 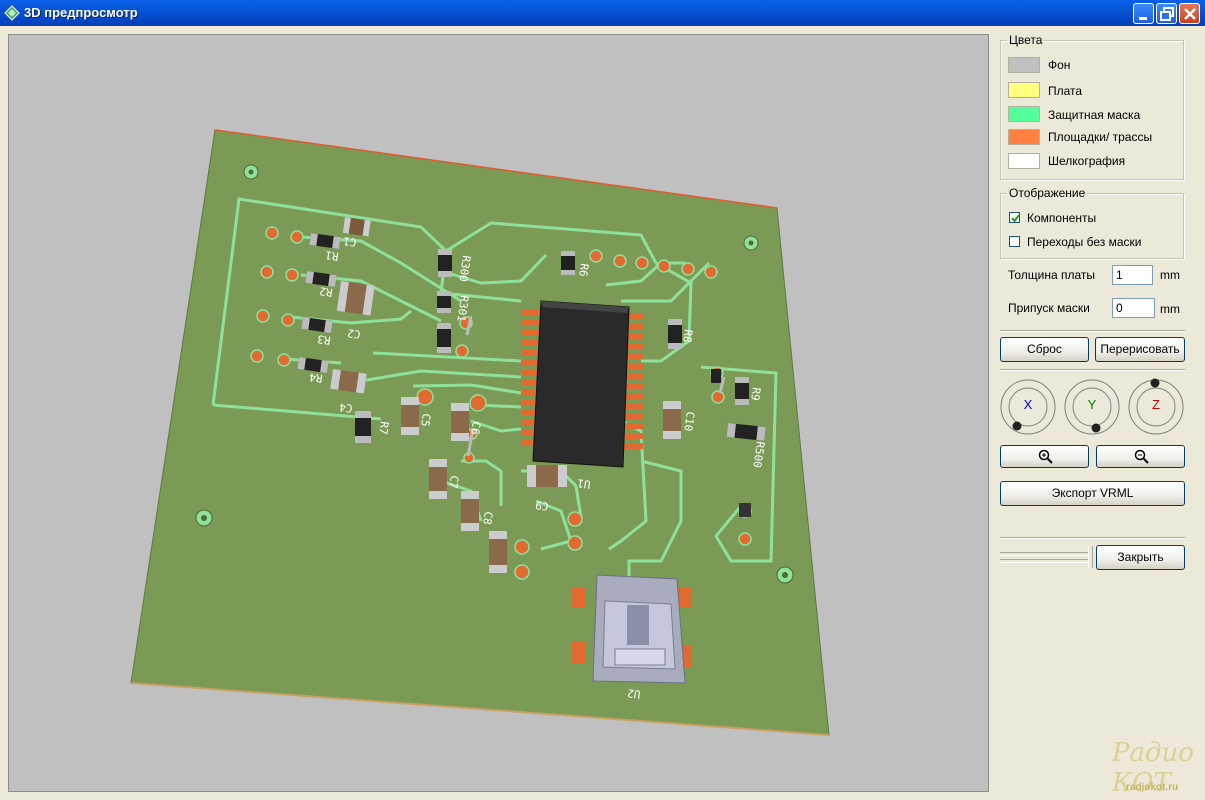 What do you see at coordinates (487, 518) in the screenshot?
I see `ref-label: C8` at bounding box center [487, 518].